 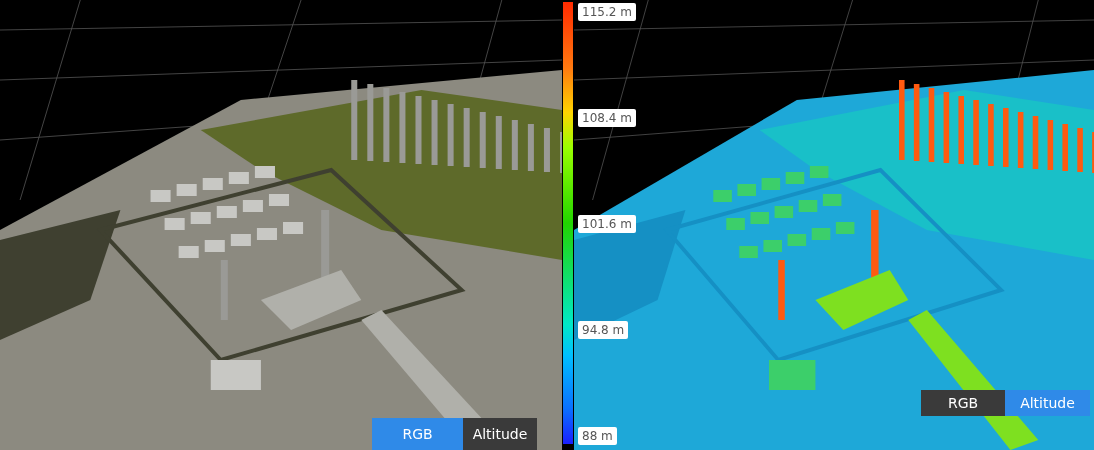 I want to click on altitude-label: 101.6 m, so click(x=607, y=224).